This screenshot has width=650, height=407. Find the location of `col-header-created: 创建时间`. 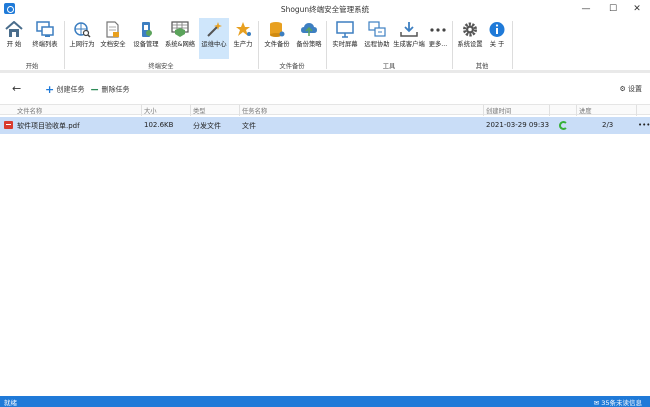

col-header-created: 创建时间 is located at coordinates (498, 110).